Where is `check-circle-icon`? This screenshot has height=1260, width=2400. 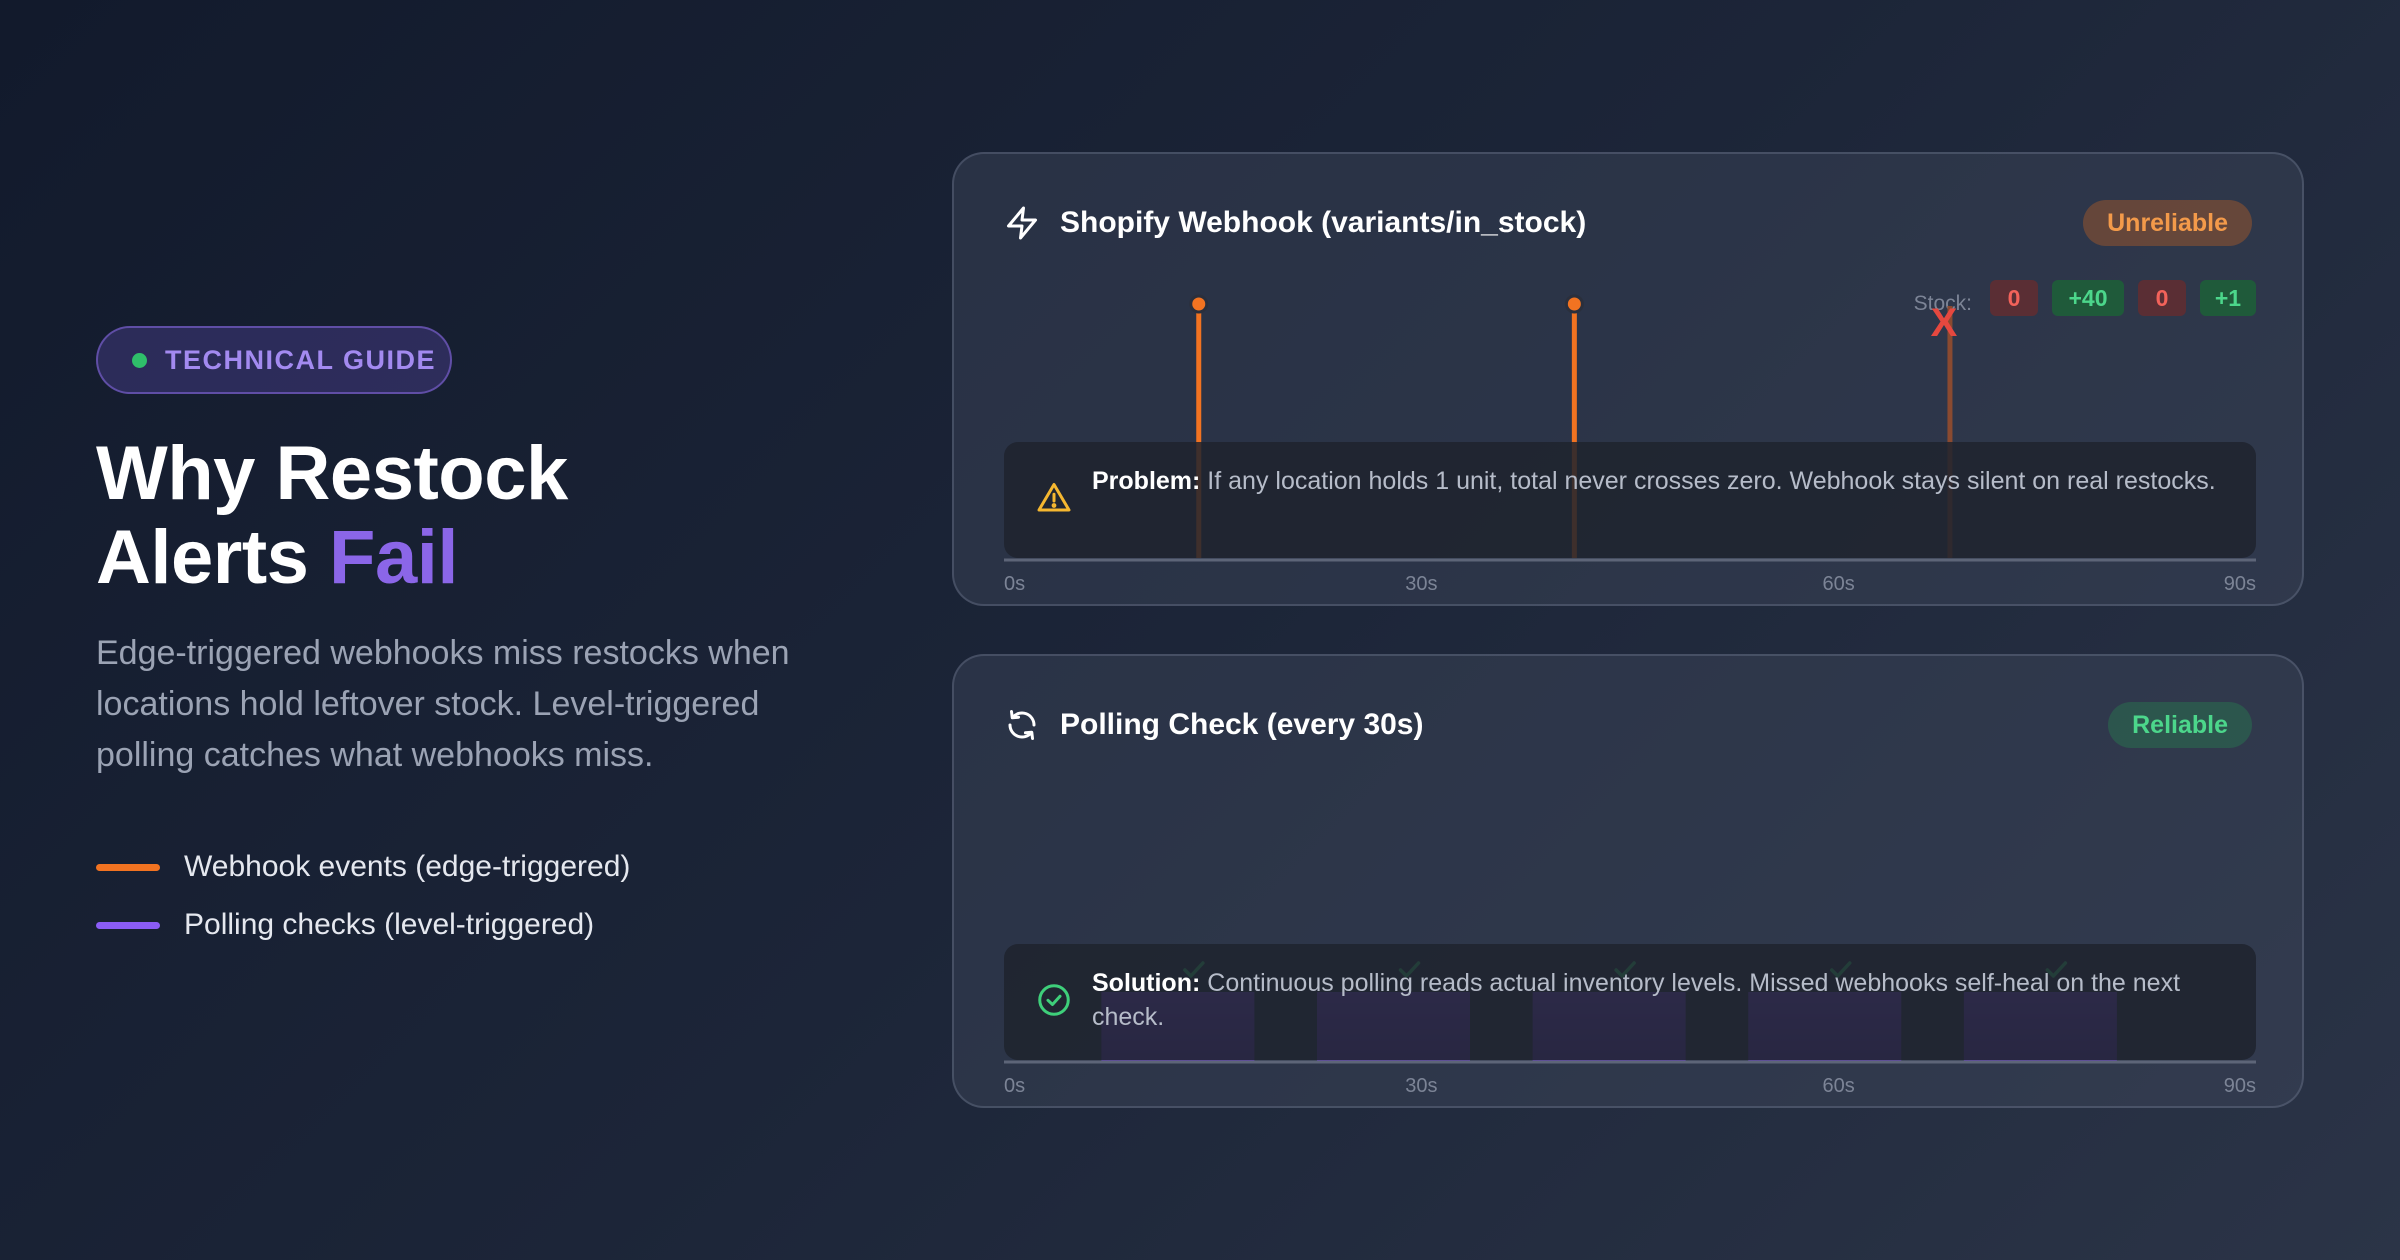
check-circle-icon is located at coordinates (1054, 1000).